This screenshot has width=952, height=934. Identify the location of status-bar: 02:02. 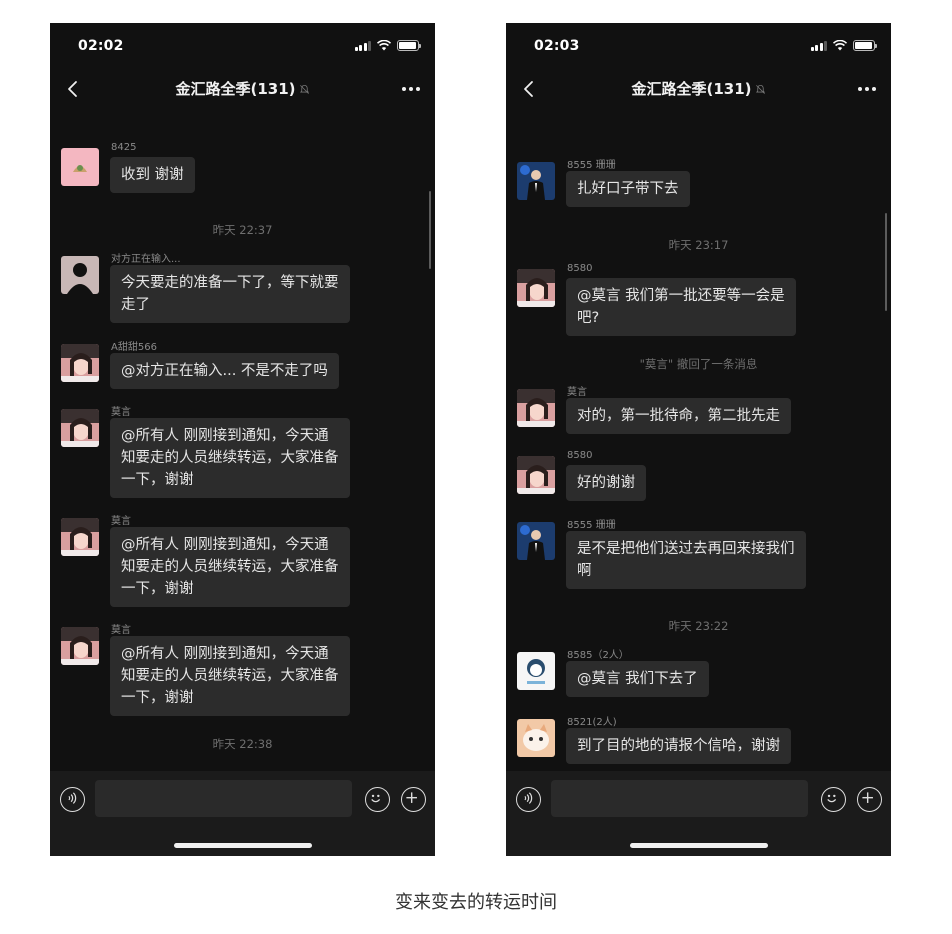
(242, 46).